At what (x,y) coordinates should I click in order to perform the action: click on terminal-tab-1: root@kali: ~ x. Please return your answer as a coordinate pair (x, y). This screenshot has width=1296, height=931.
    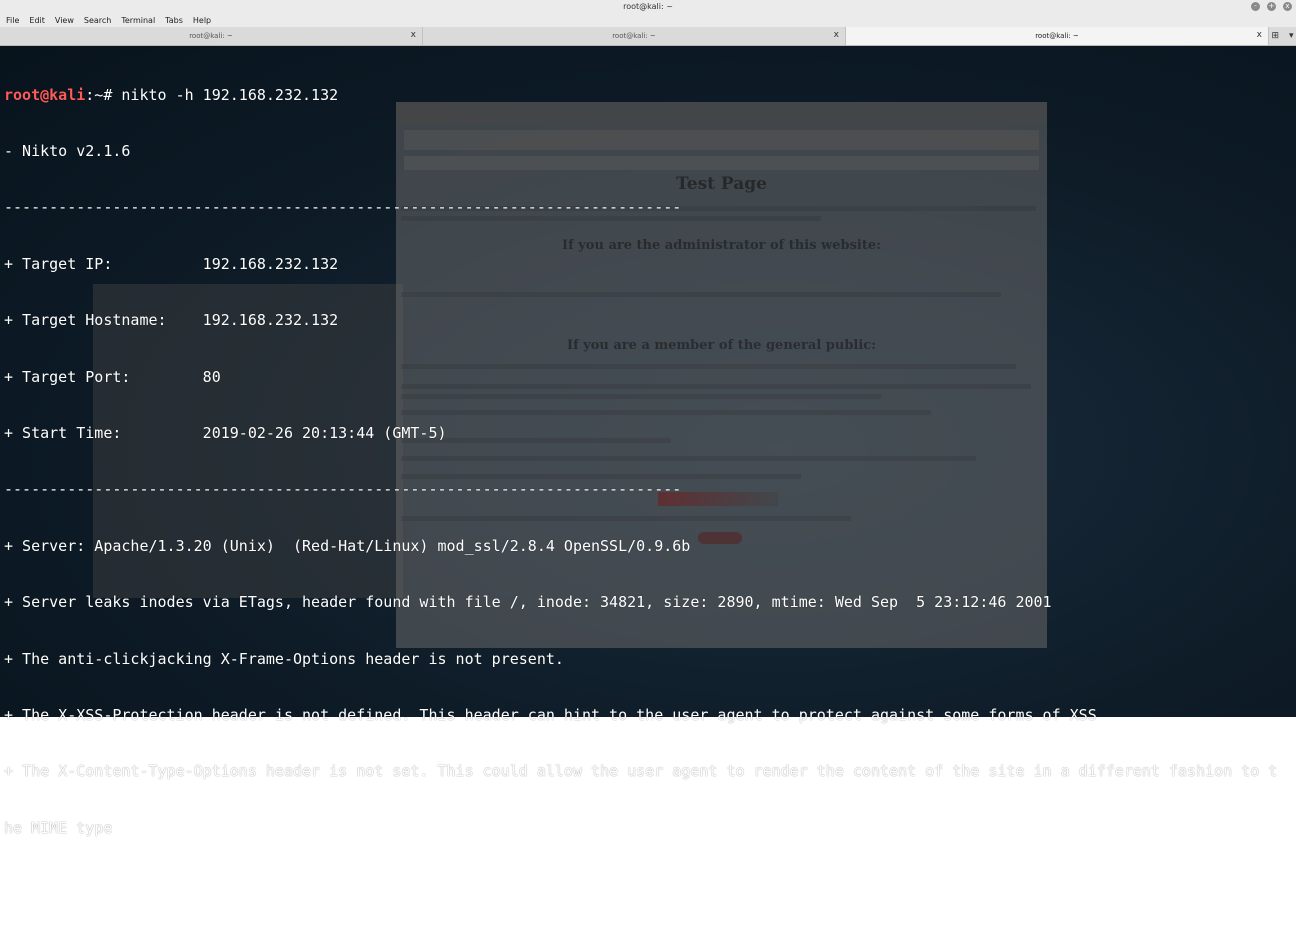
    Looking at the image, I should click on (211, 36).